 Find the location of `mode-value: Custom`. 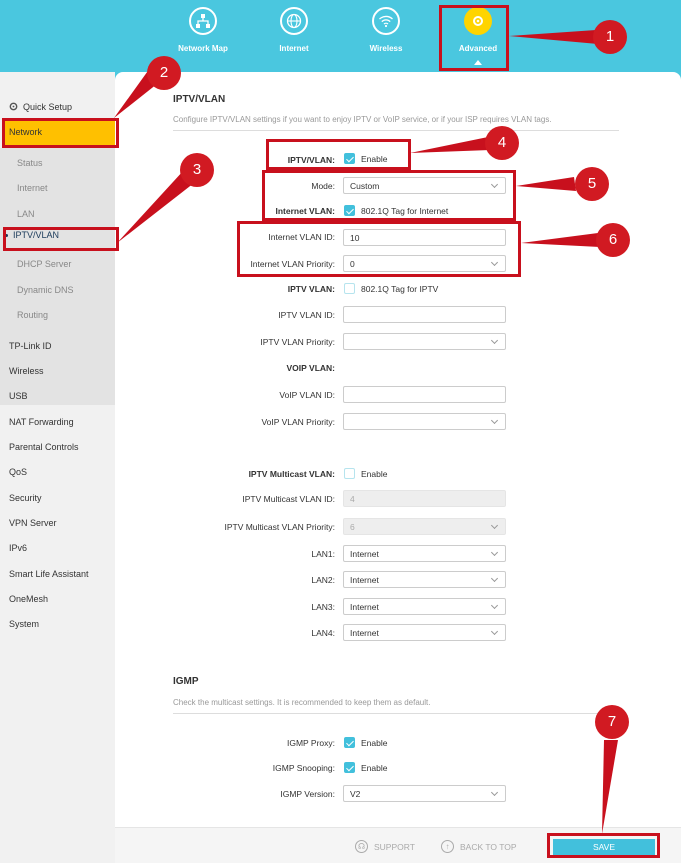

mode-value: Custom is located at coordinates (365, 186).